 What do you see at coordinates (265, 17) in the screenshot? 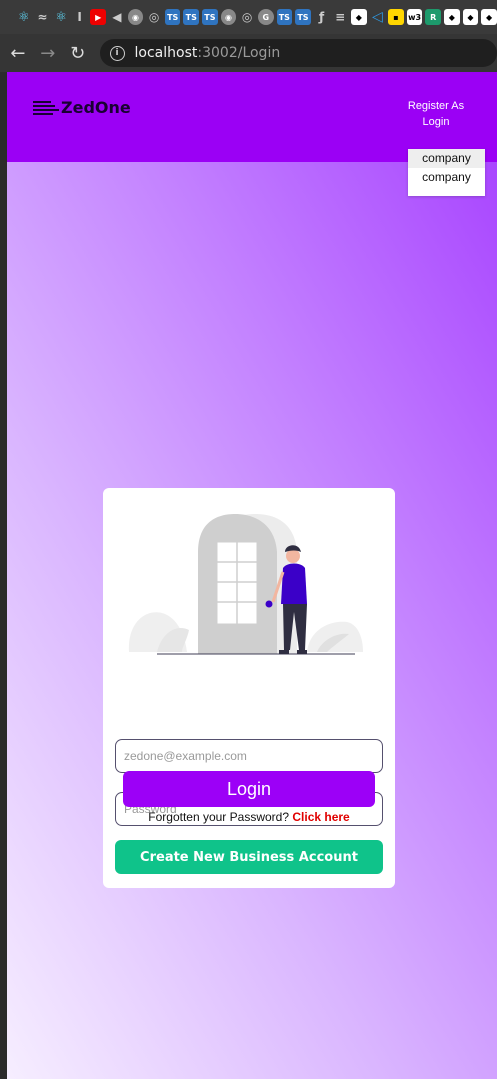
I see `google-icon: G` at bounding box center [265, 17].